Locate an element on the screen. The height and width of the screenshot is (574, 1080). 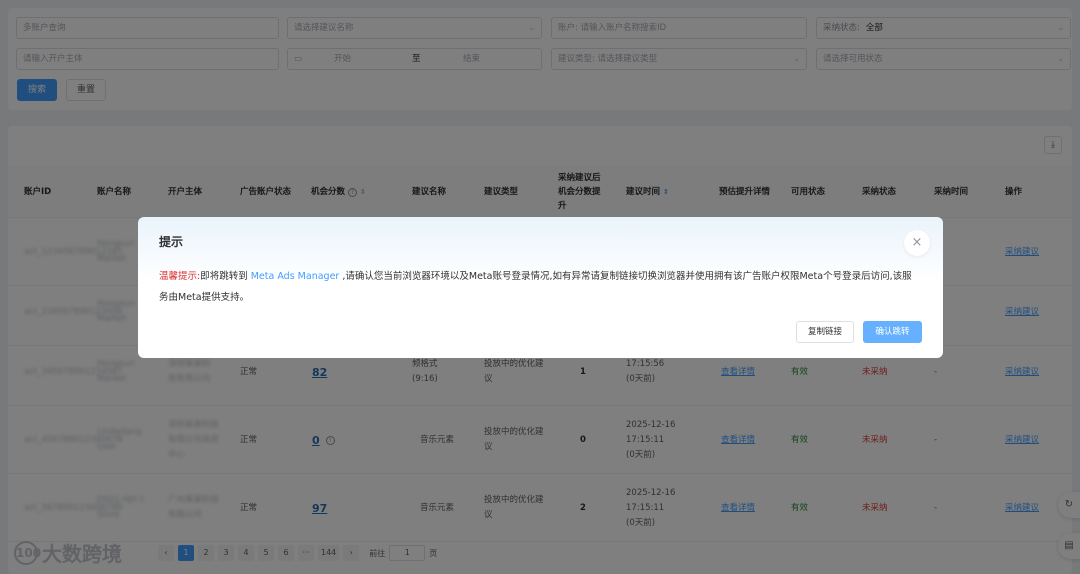
copy-link-button: 复制链接 is located at coordinates (825, 332).